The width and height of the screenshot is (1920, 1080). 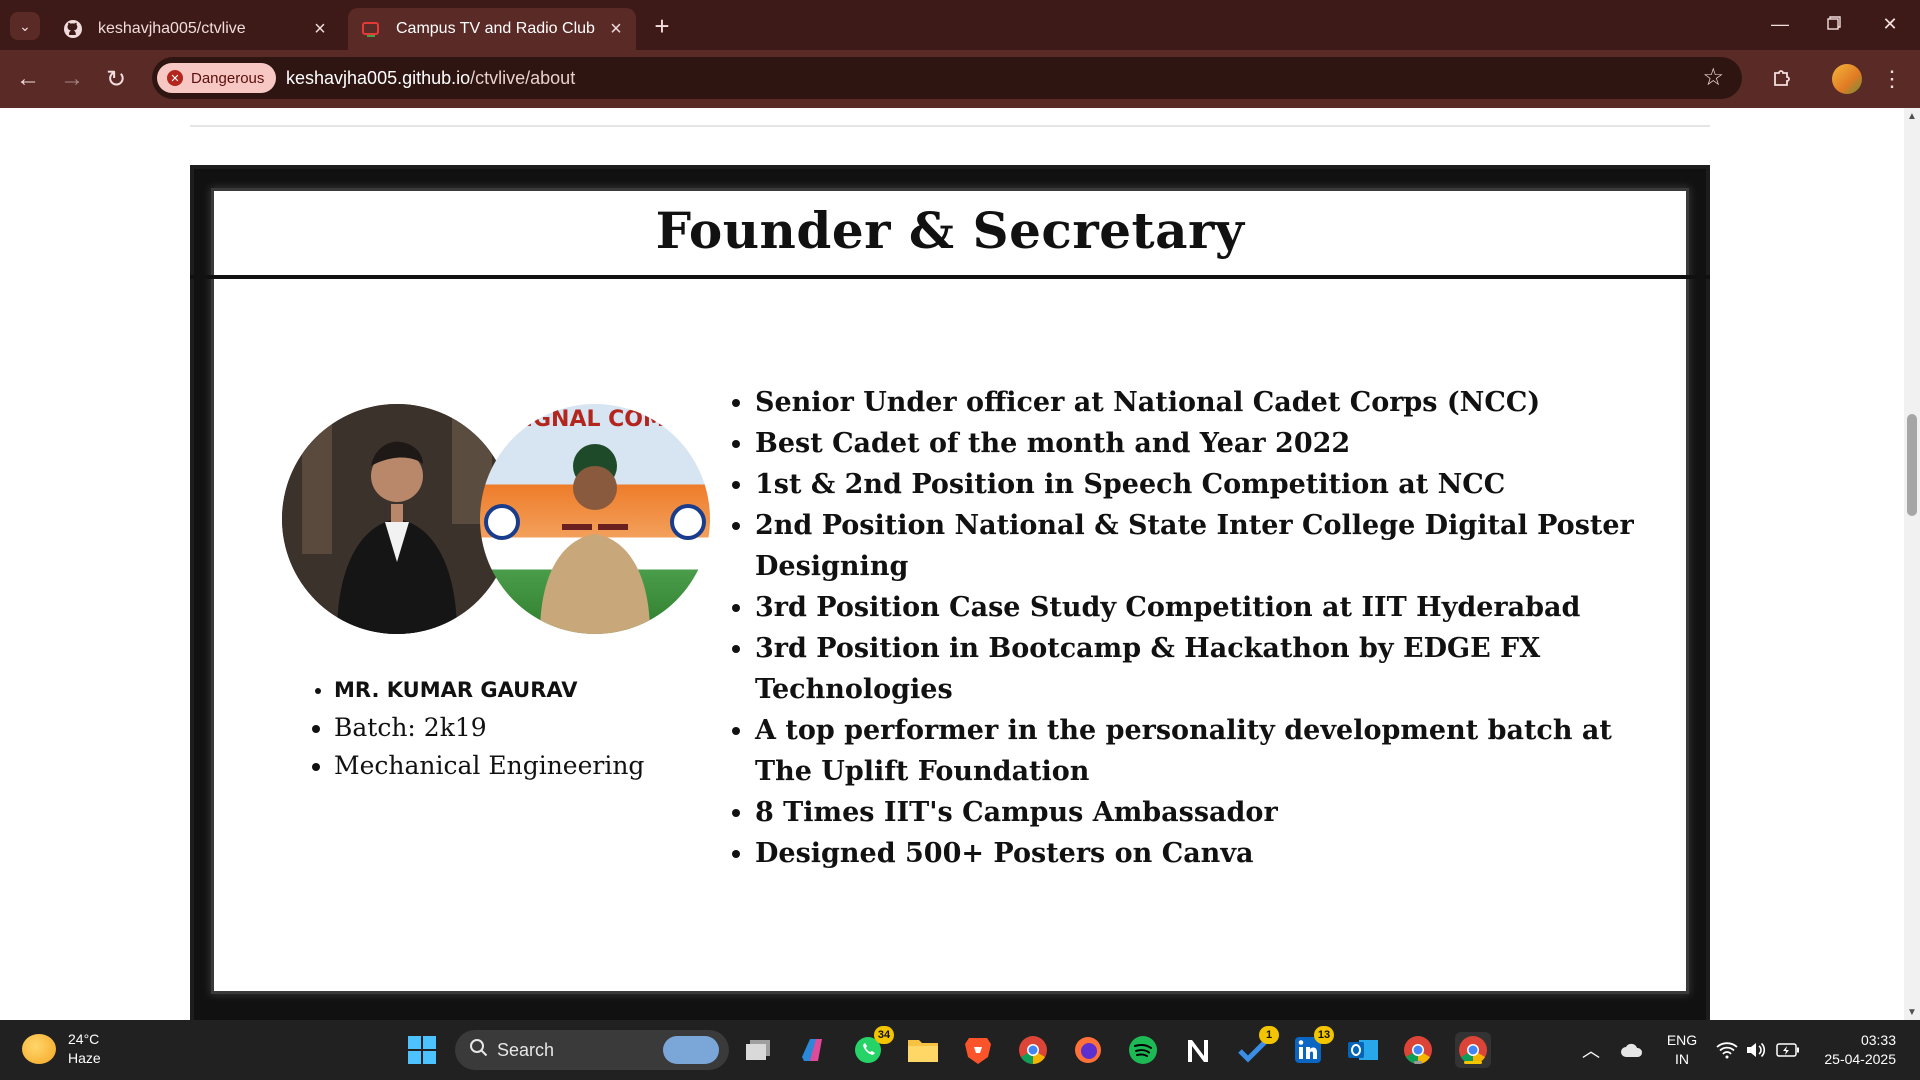 What do you see at coordinates (1473, 1062) in the screenshot?
I see `running-indicator` at bounding box center [1473, 1062].